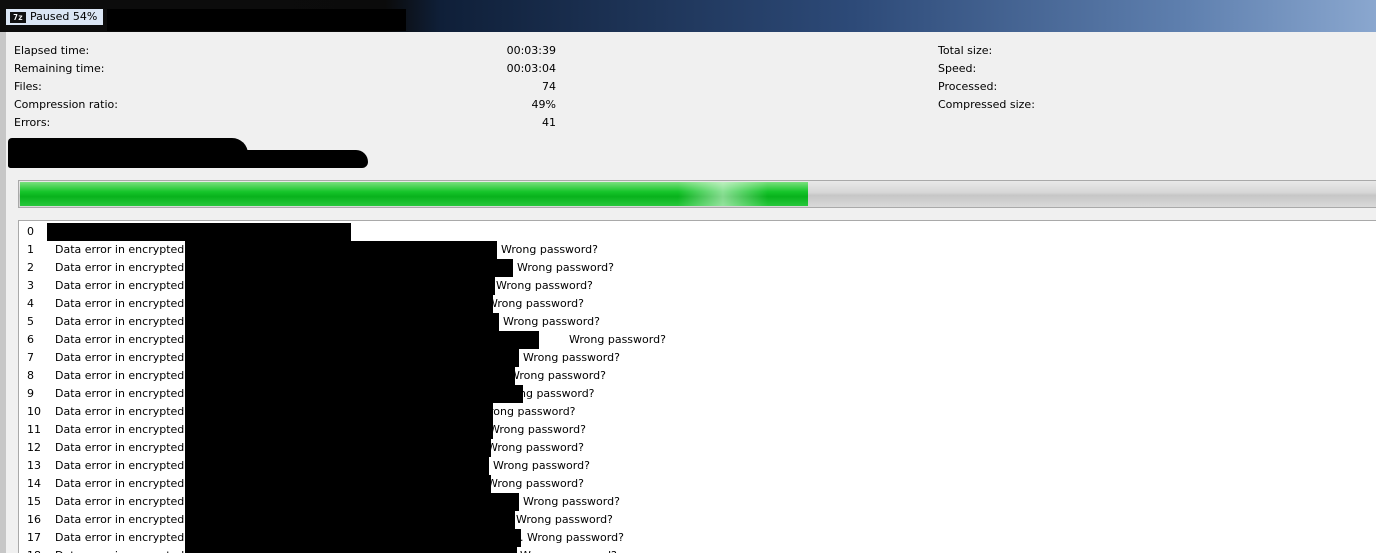  What do you see at coordinates (688, 16) in the screenshot?
I see `title-bar: 7z Paused 54%` at bounding box center [688, 16].